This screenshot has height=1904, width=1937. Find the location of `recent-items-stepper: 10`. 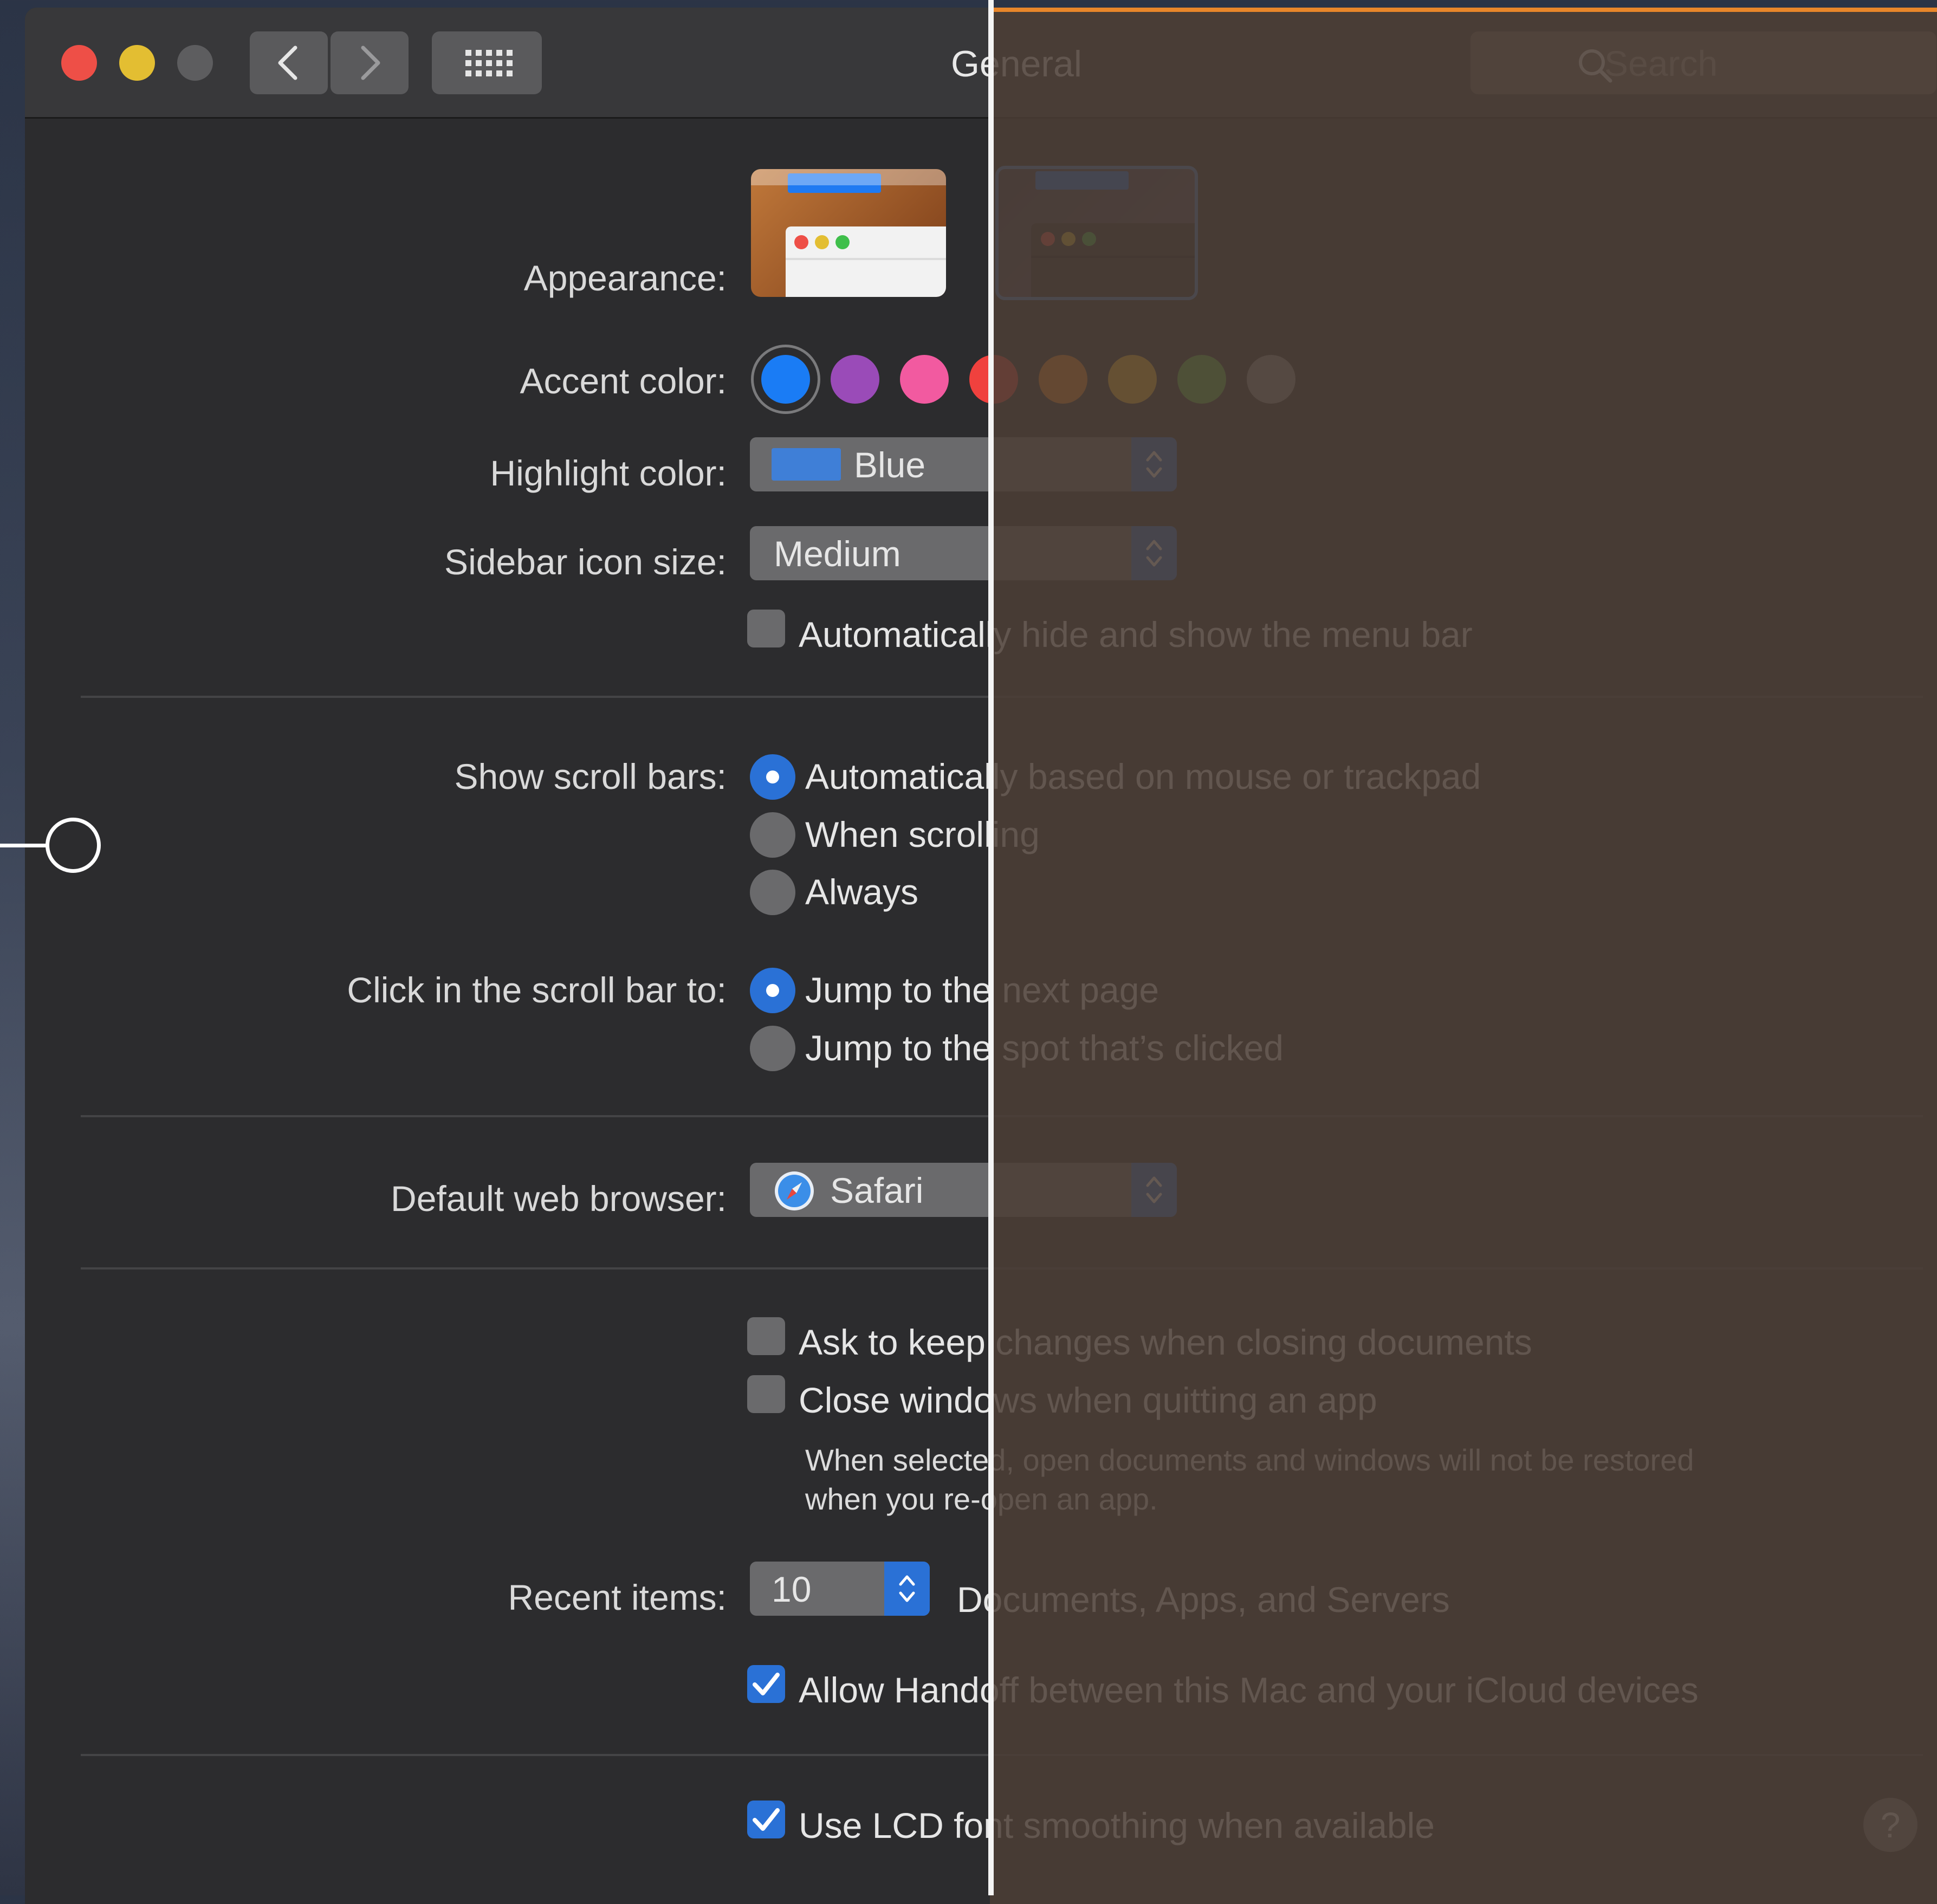

recent-items-stepper: 10 is located at coordinates (840, 1589).